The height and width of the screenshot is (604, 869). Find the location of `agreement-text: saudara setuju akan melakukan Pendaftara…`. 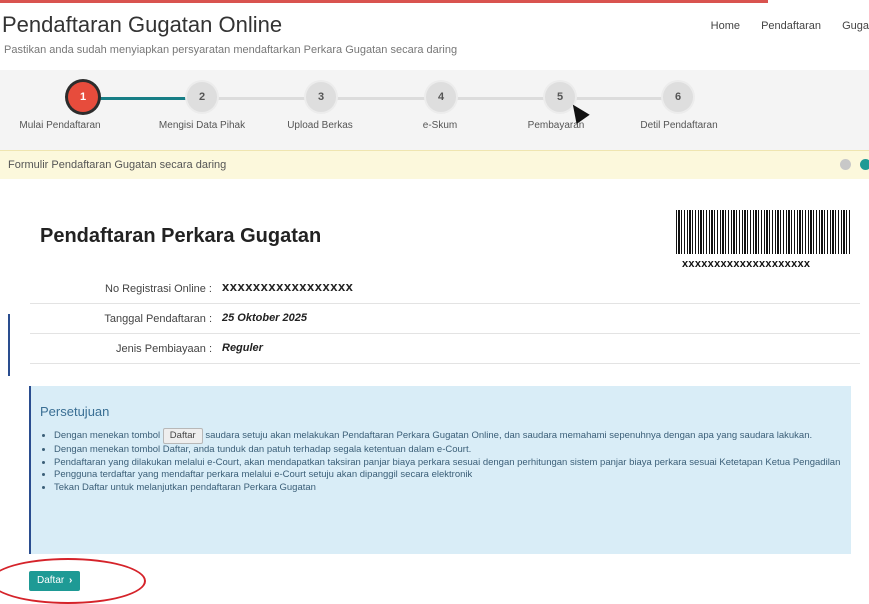

agreement-text: saudara setuju akan melakukan Pendaftara… is located at coordinates (509, 435).